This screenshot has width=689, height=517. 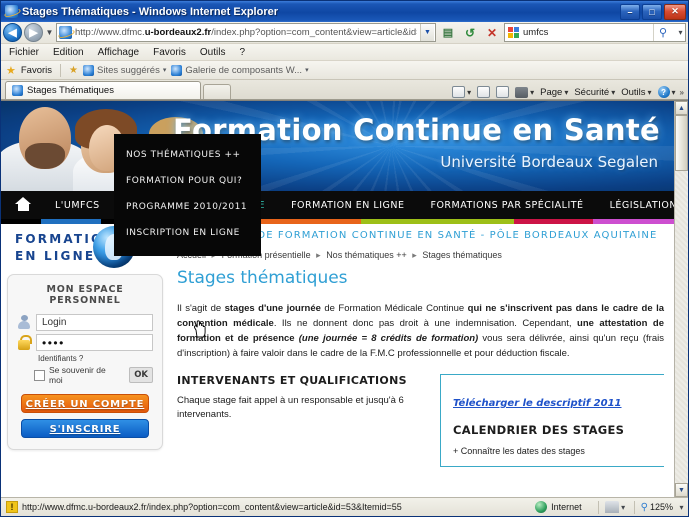 I want to click on search-dropdown-icon: ▾, so click(x=680, y=32).